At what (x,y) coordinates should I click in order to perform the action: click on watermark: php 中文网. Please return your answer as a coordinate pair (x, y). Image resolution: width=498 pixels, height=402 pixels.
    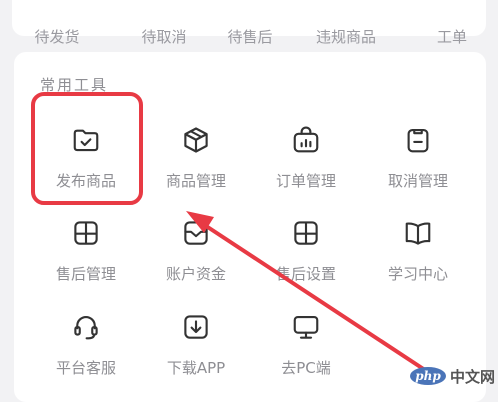
    Looking at the image, I should click on (452, 376).